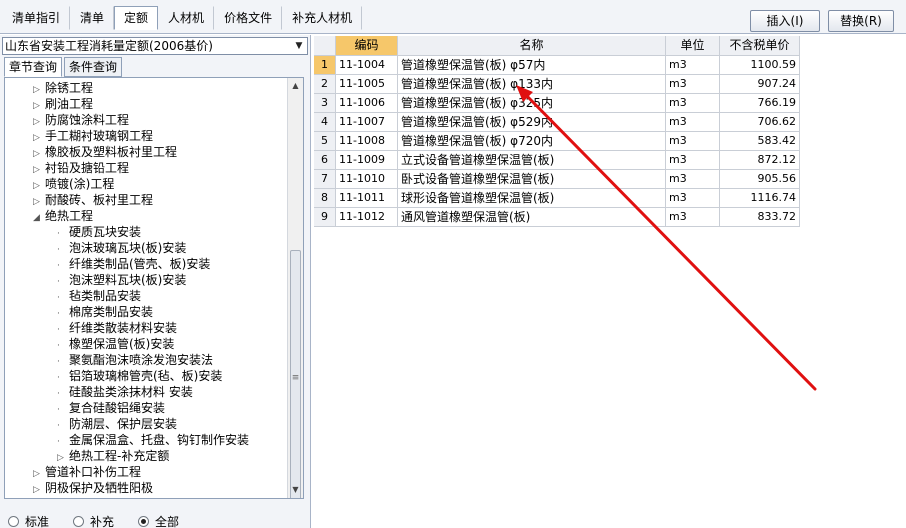 Image resolution: width=906 pixels, height=528 pixels. Describe the element at coordinates (144, 521) in the screenshot. I see `radio-all-dot` at that location.